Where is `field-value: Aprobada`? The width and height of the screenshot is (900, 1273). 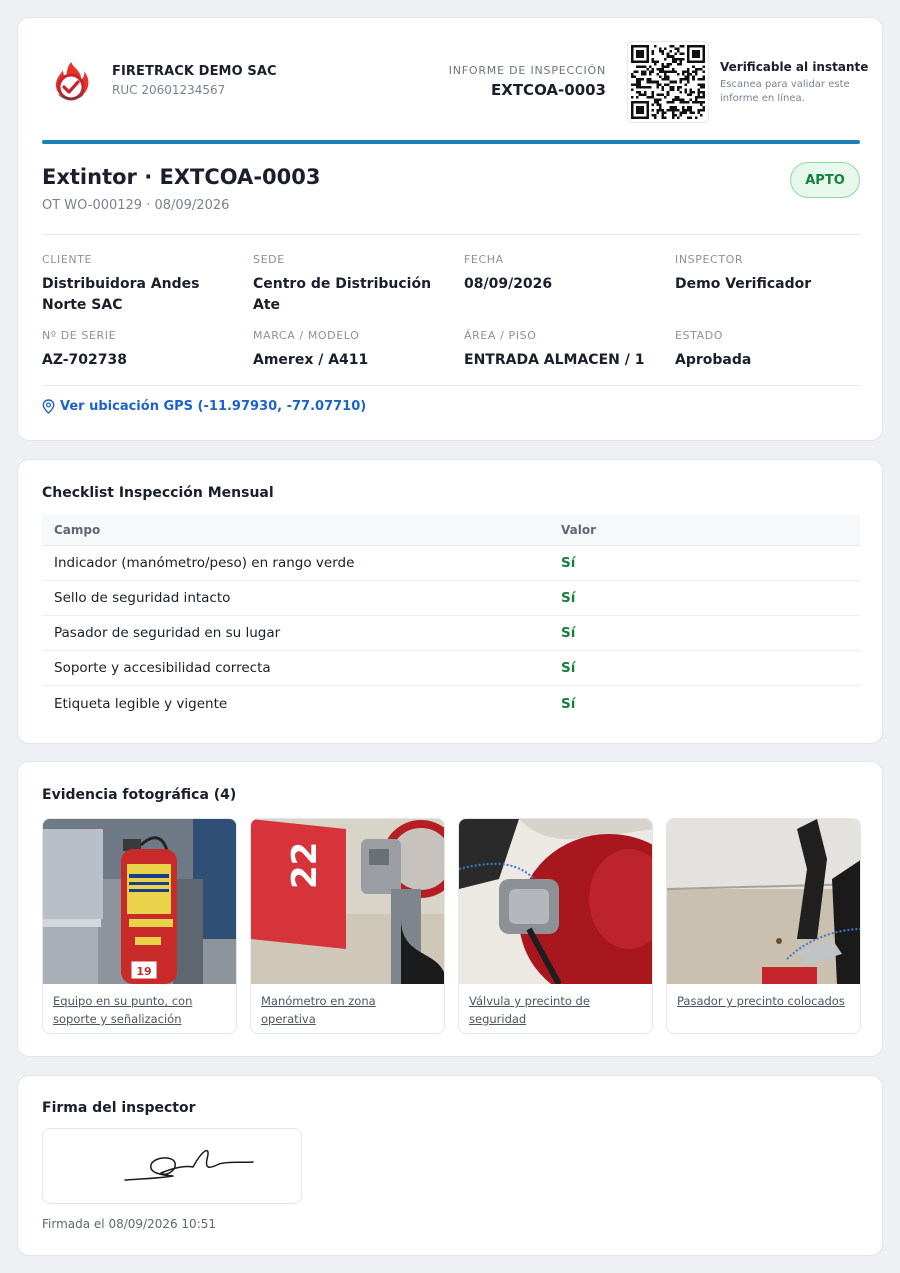 field-value: Aprobada is located at coordinates (713, 360).